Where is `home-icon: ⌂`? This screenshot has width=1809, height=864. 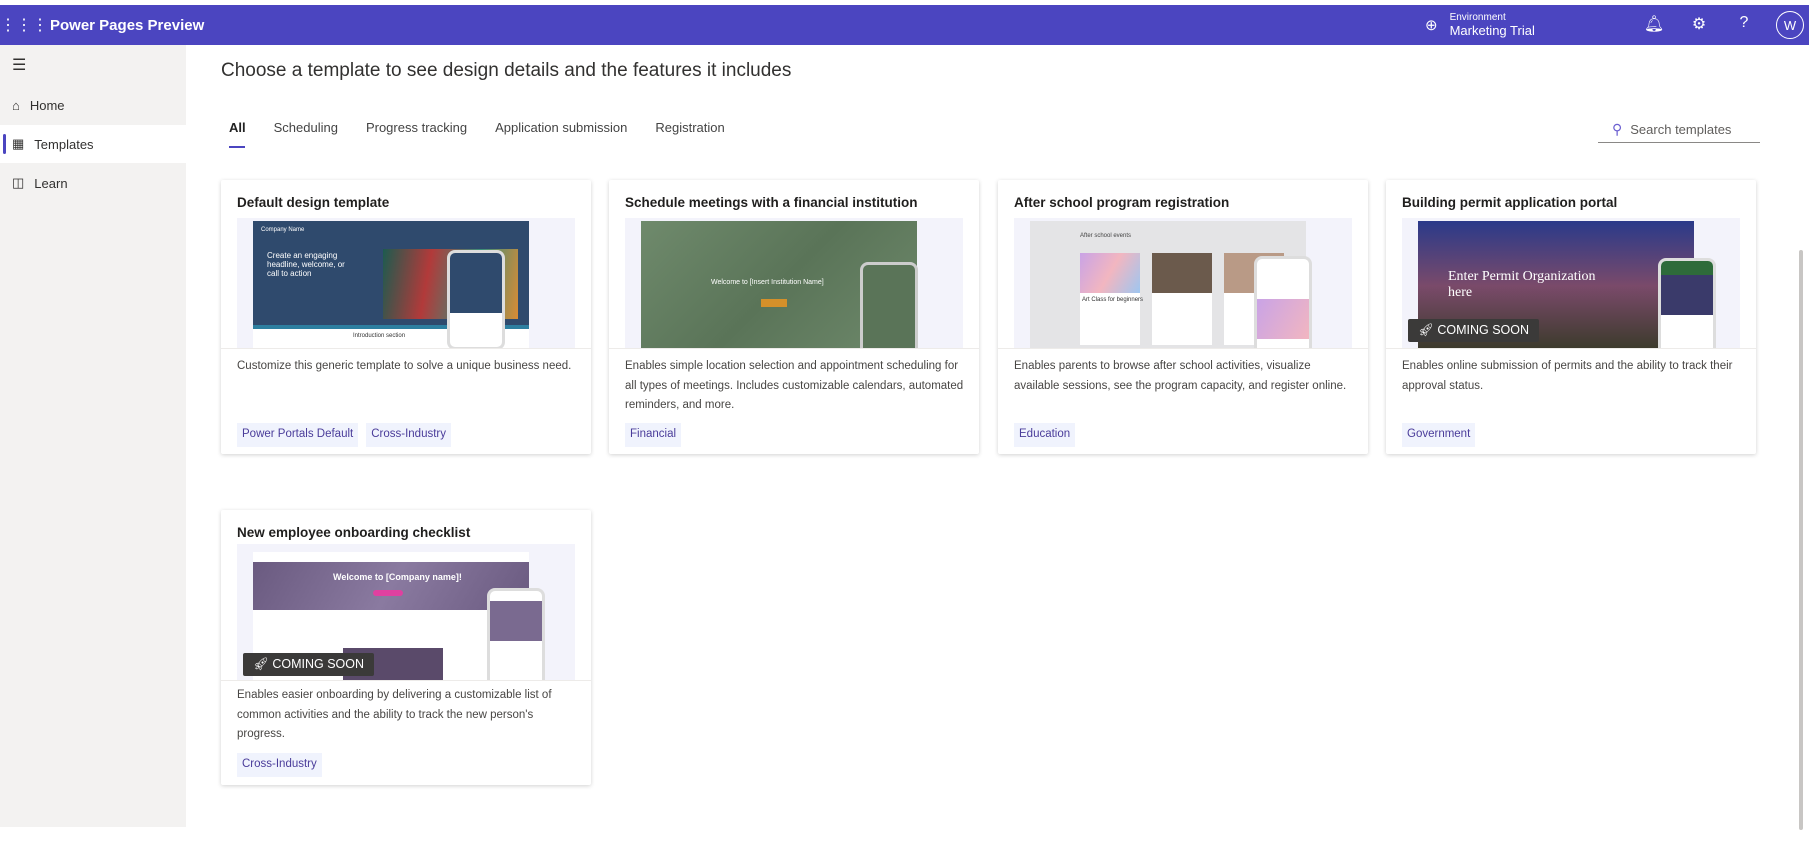 home-icon: ⌂ is located at coordinates (16, 105).